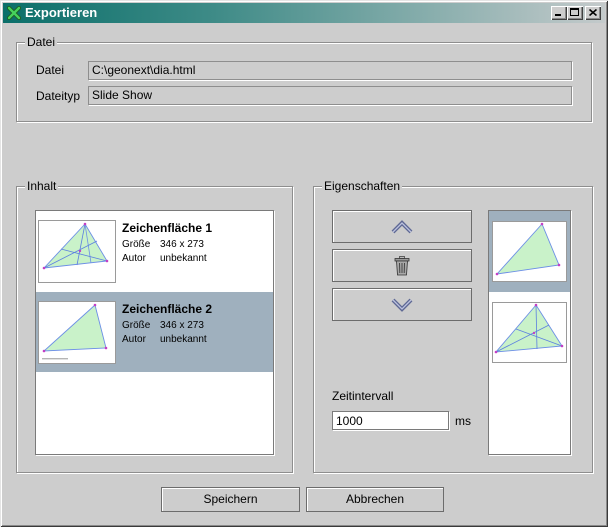 Image resolution: width=608 pixels, height=527 pixels. I want to click on close-button, so click(593, 13).